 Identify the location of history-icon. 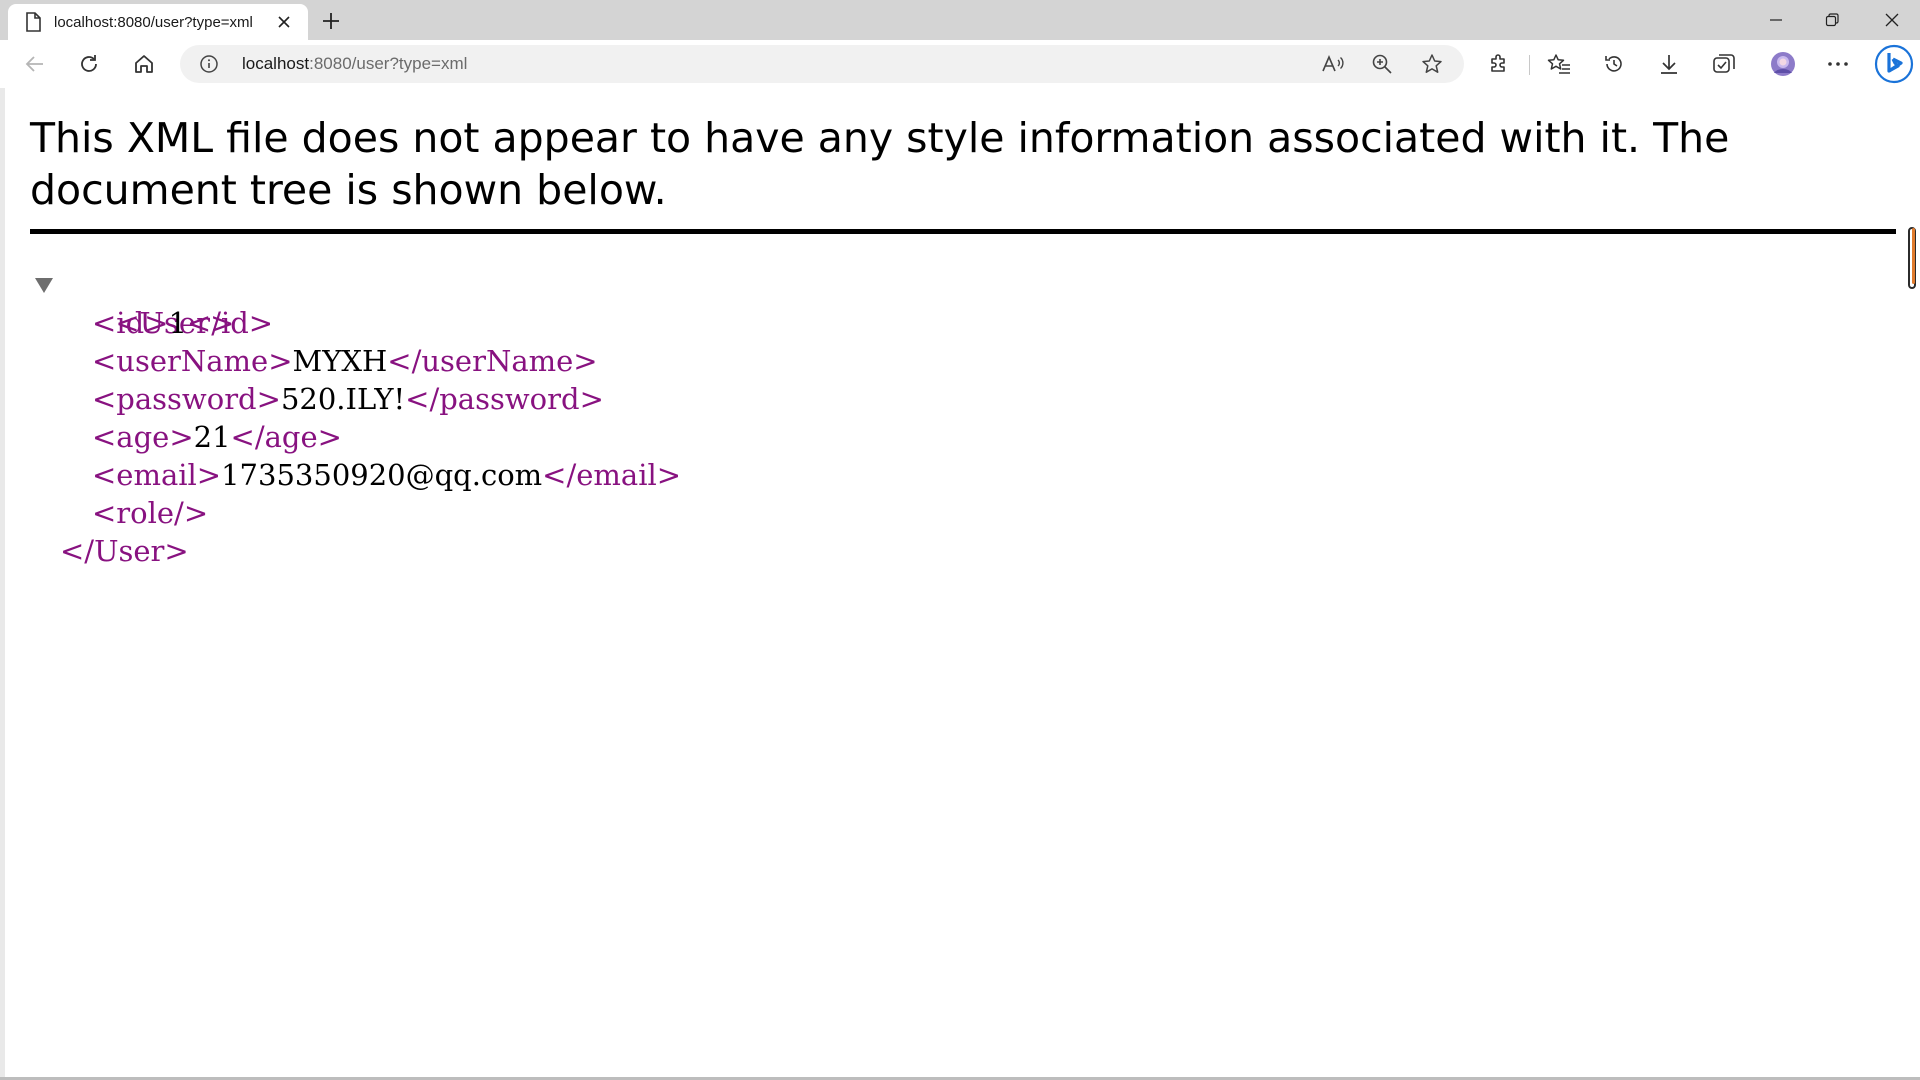
(1614, 64).